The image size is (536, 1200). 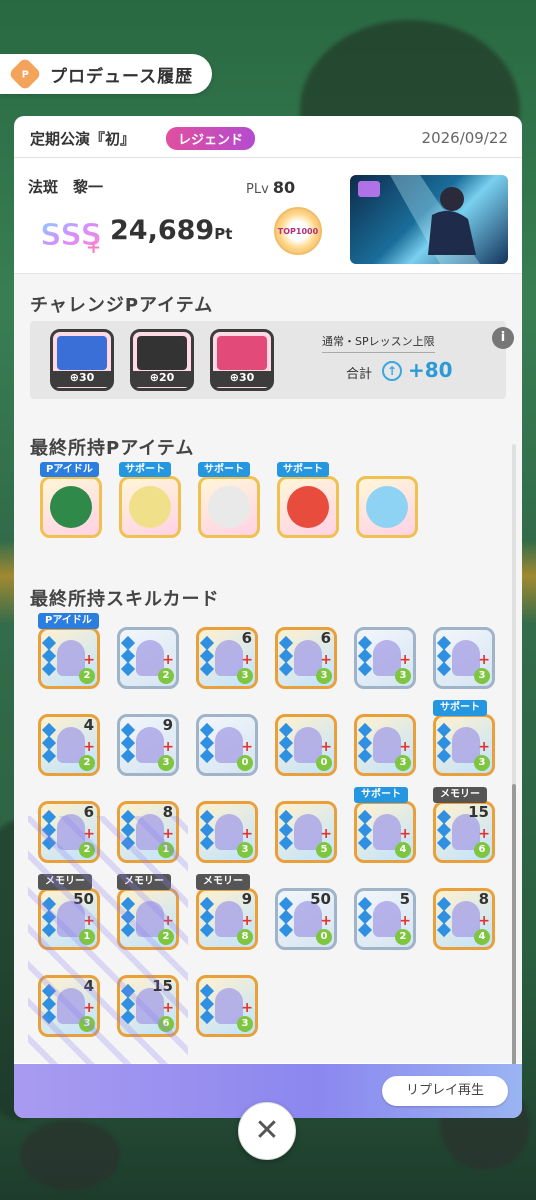 I want to click on challenge-item-3: ⊕30, so click(x=242, y=360).